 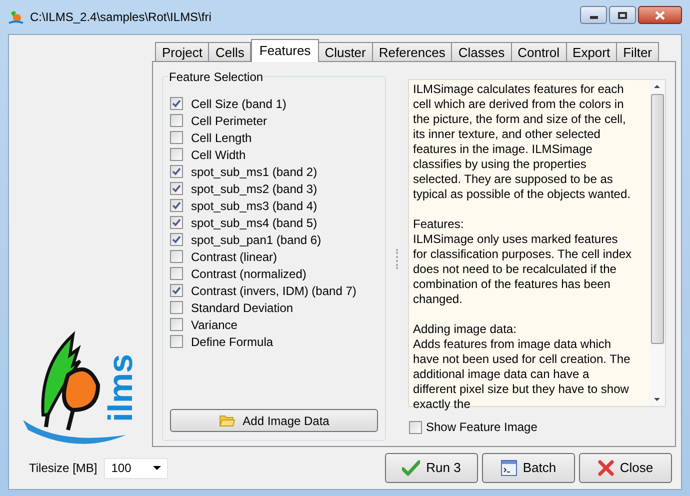 I want to click on help-paragraph: Features: ILMSimage only uses marked features for classification purposes. The cell index does not need to be recalculated if the combination of the features has been changed., so click(x=523, y=262).